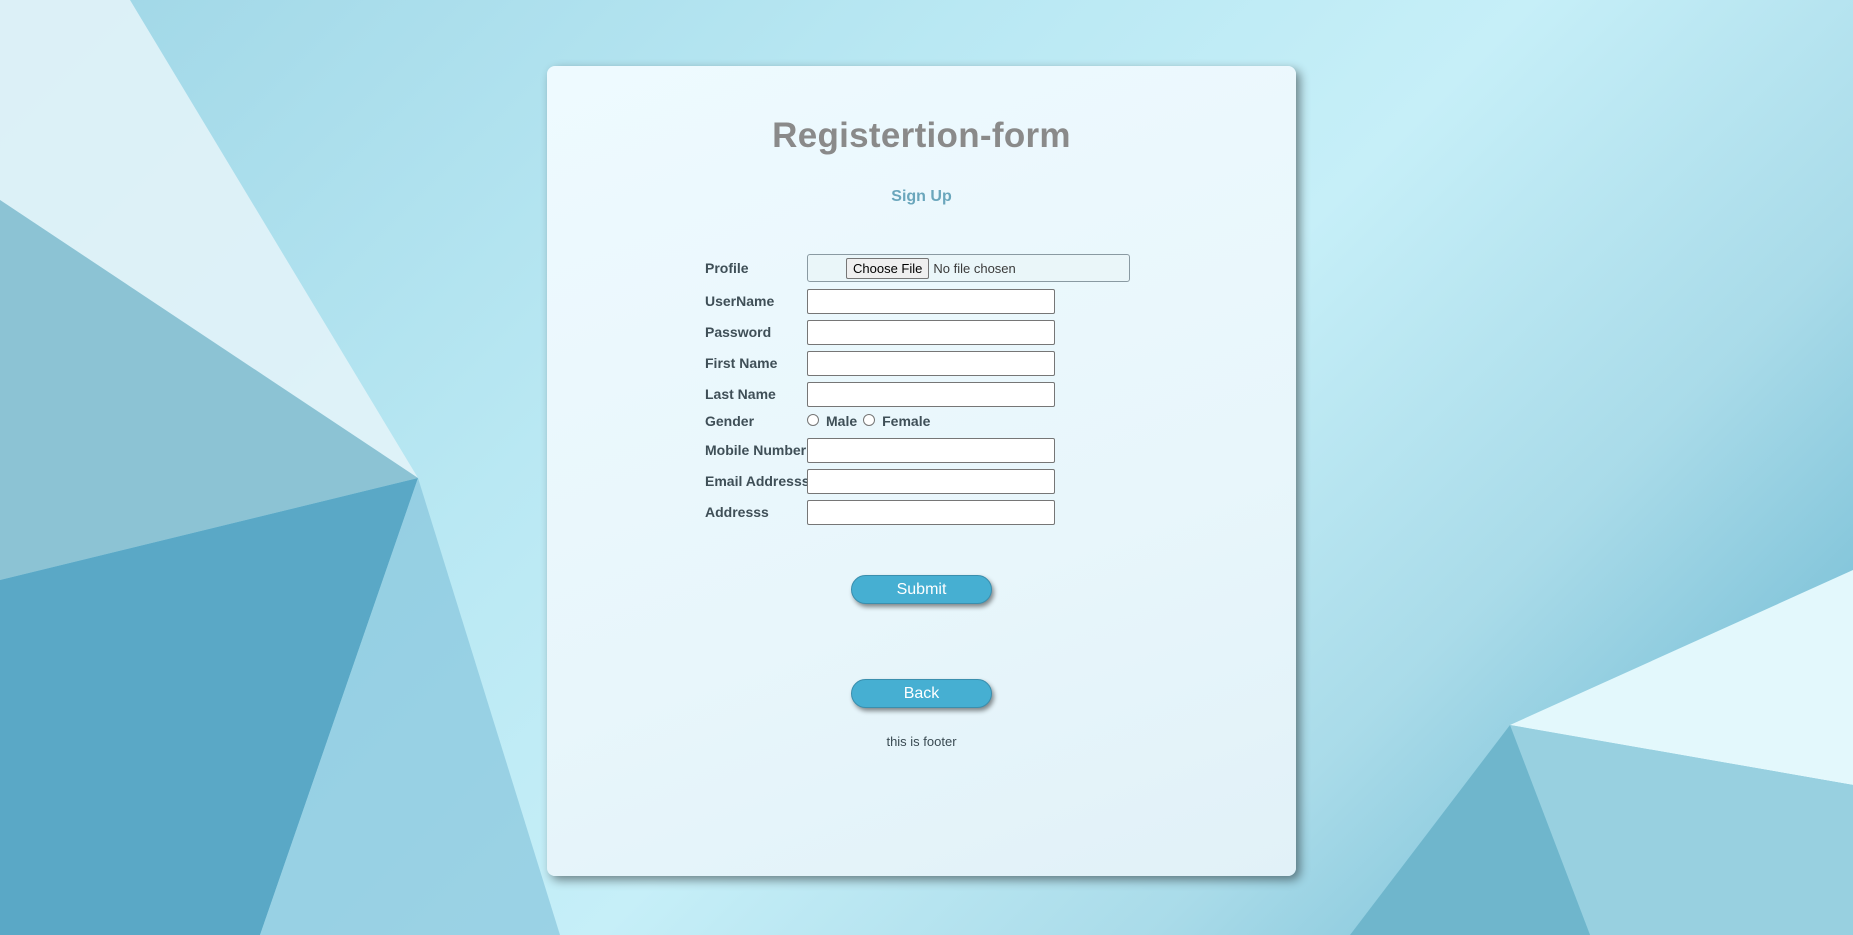 The image size is (1853, 935). Describe the element at coordinates (757, 481) in the screenshot. I see `email-label: Email Addresss` at that location.